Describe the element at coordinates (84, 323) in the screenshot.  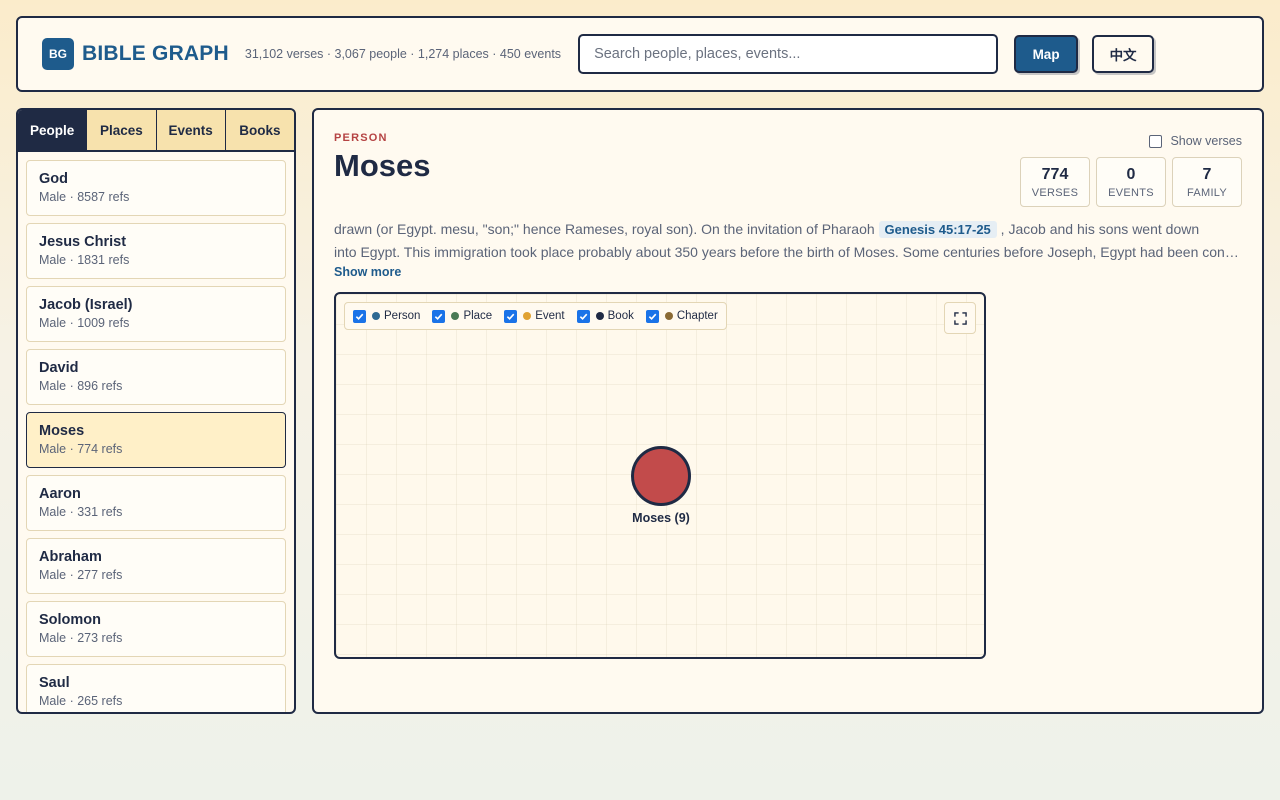
I see `item-meta: Male · 1009 refs` at that location.